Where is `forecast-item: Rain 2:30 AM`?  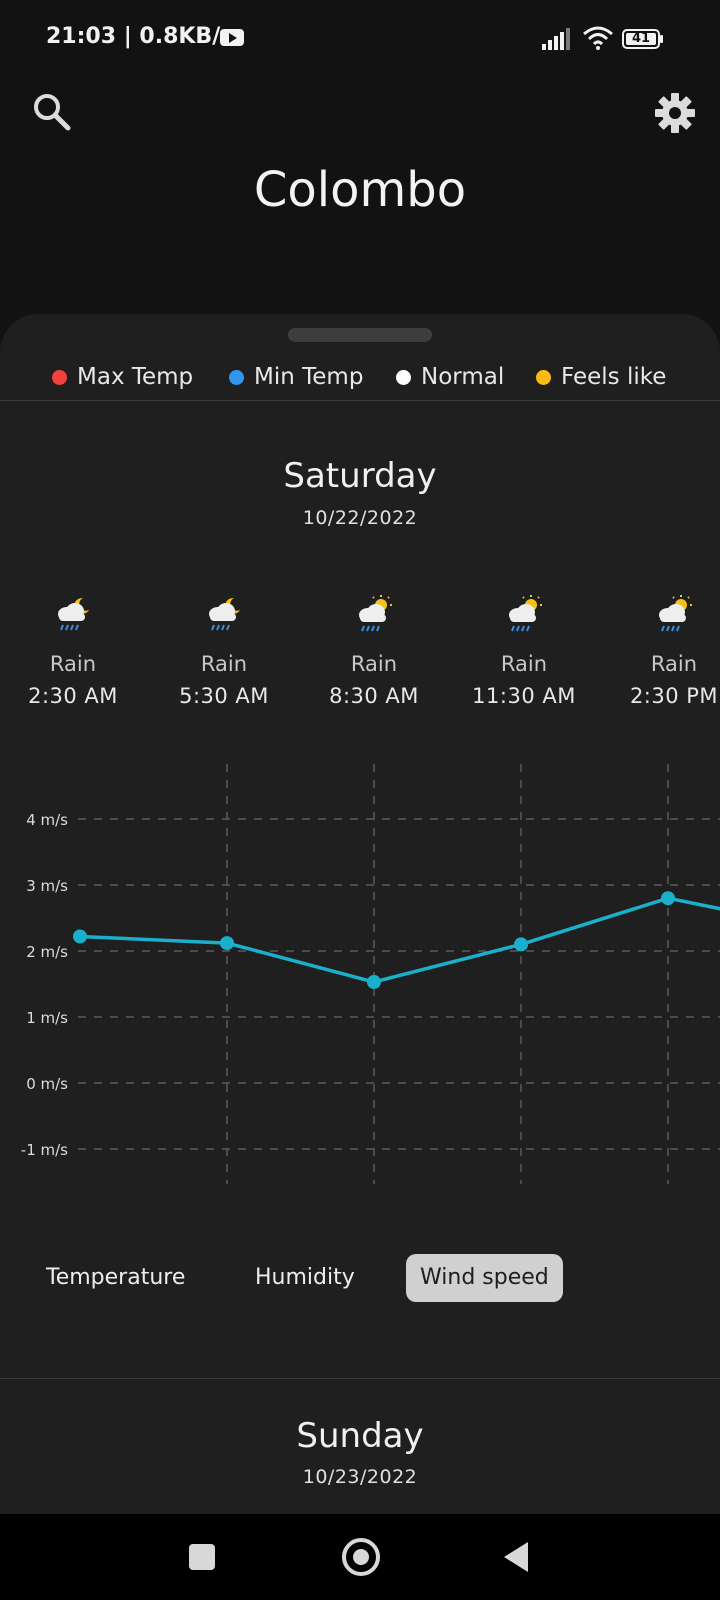 forecast-item: Rain 2:30 AM is located at coordinates (73, 651).